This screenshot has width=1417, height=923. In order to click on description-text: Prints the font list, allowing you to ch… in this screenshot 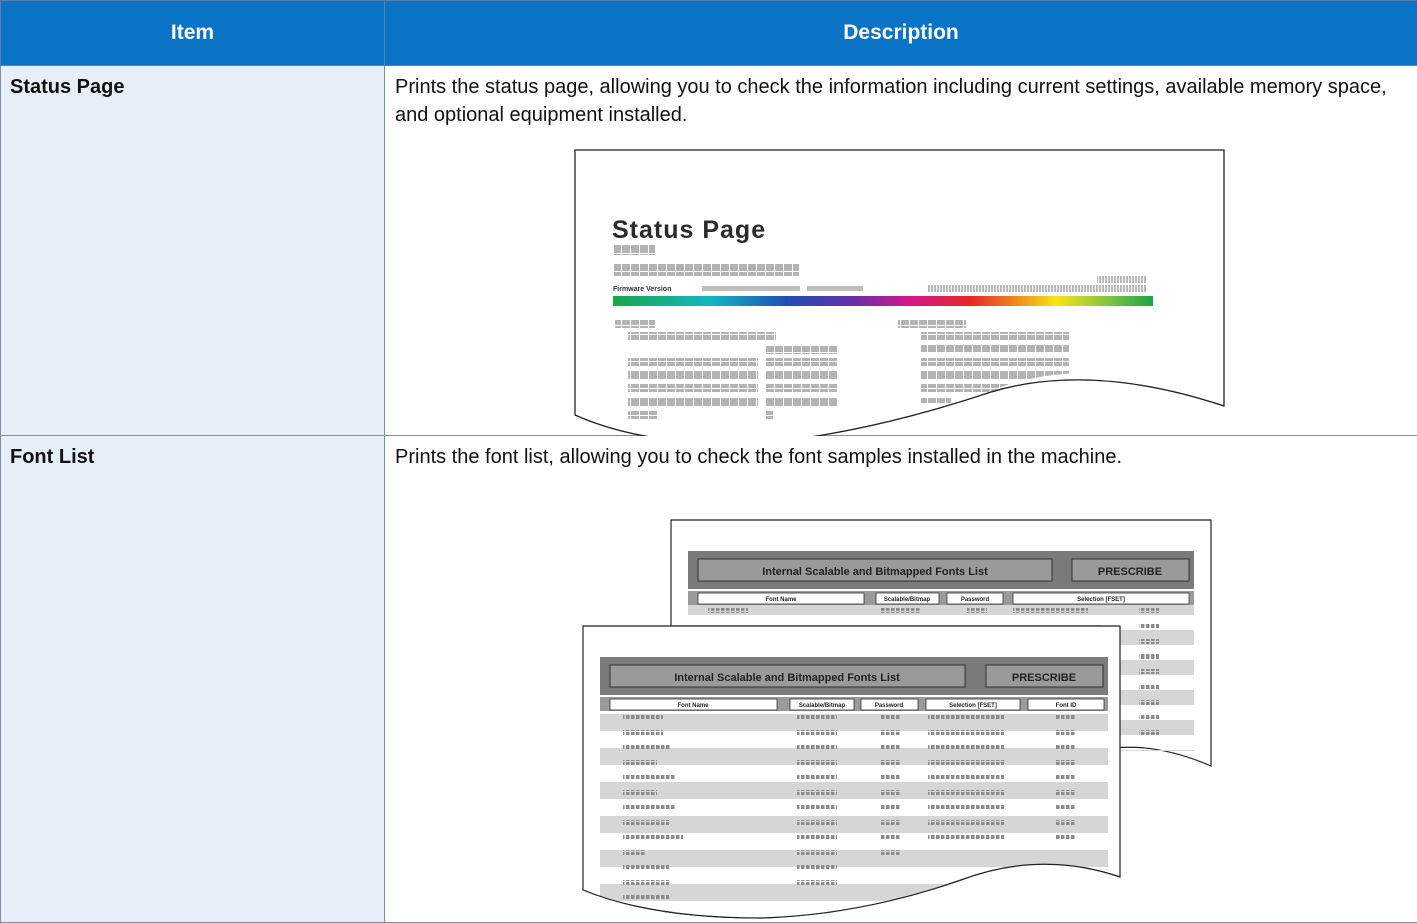, I will do `click(901, 453)`.